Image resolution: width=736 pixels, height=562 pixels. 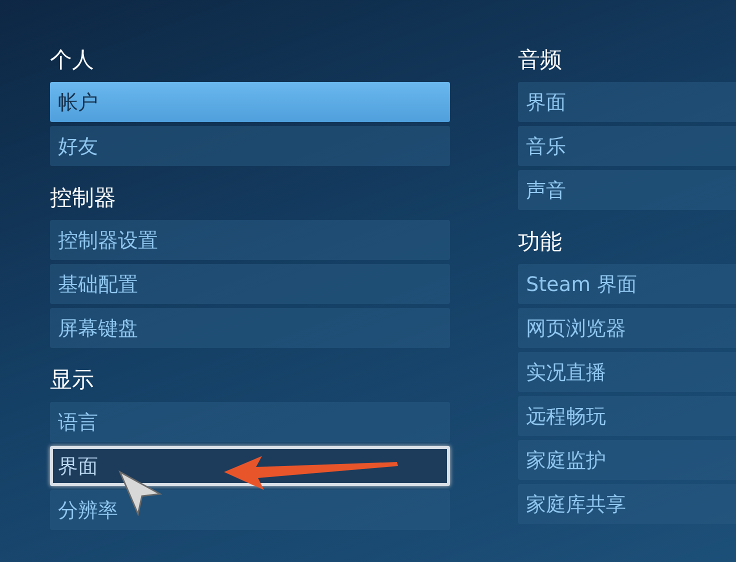 I want to click on settings-item: 帐户, so click(x=250, y=102).